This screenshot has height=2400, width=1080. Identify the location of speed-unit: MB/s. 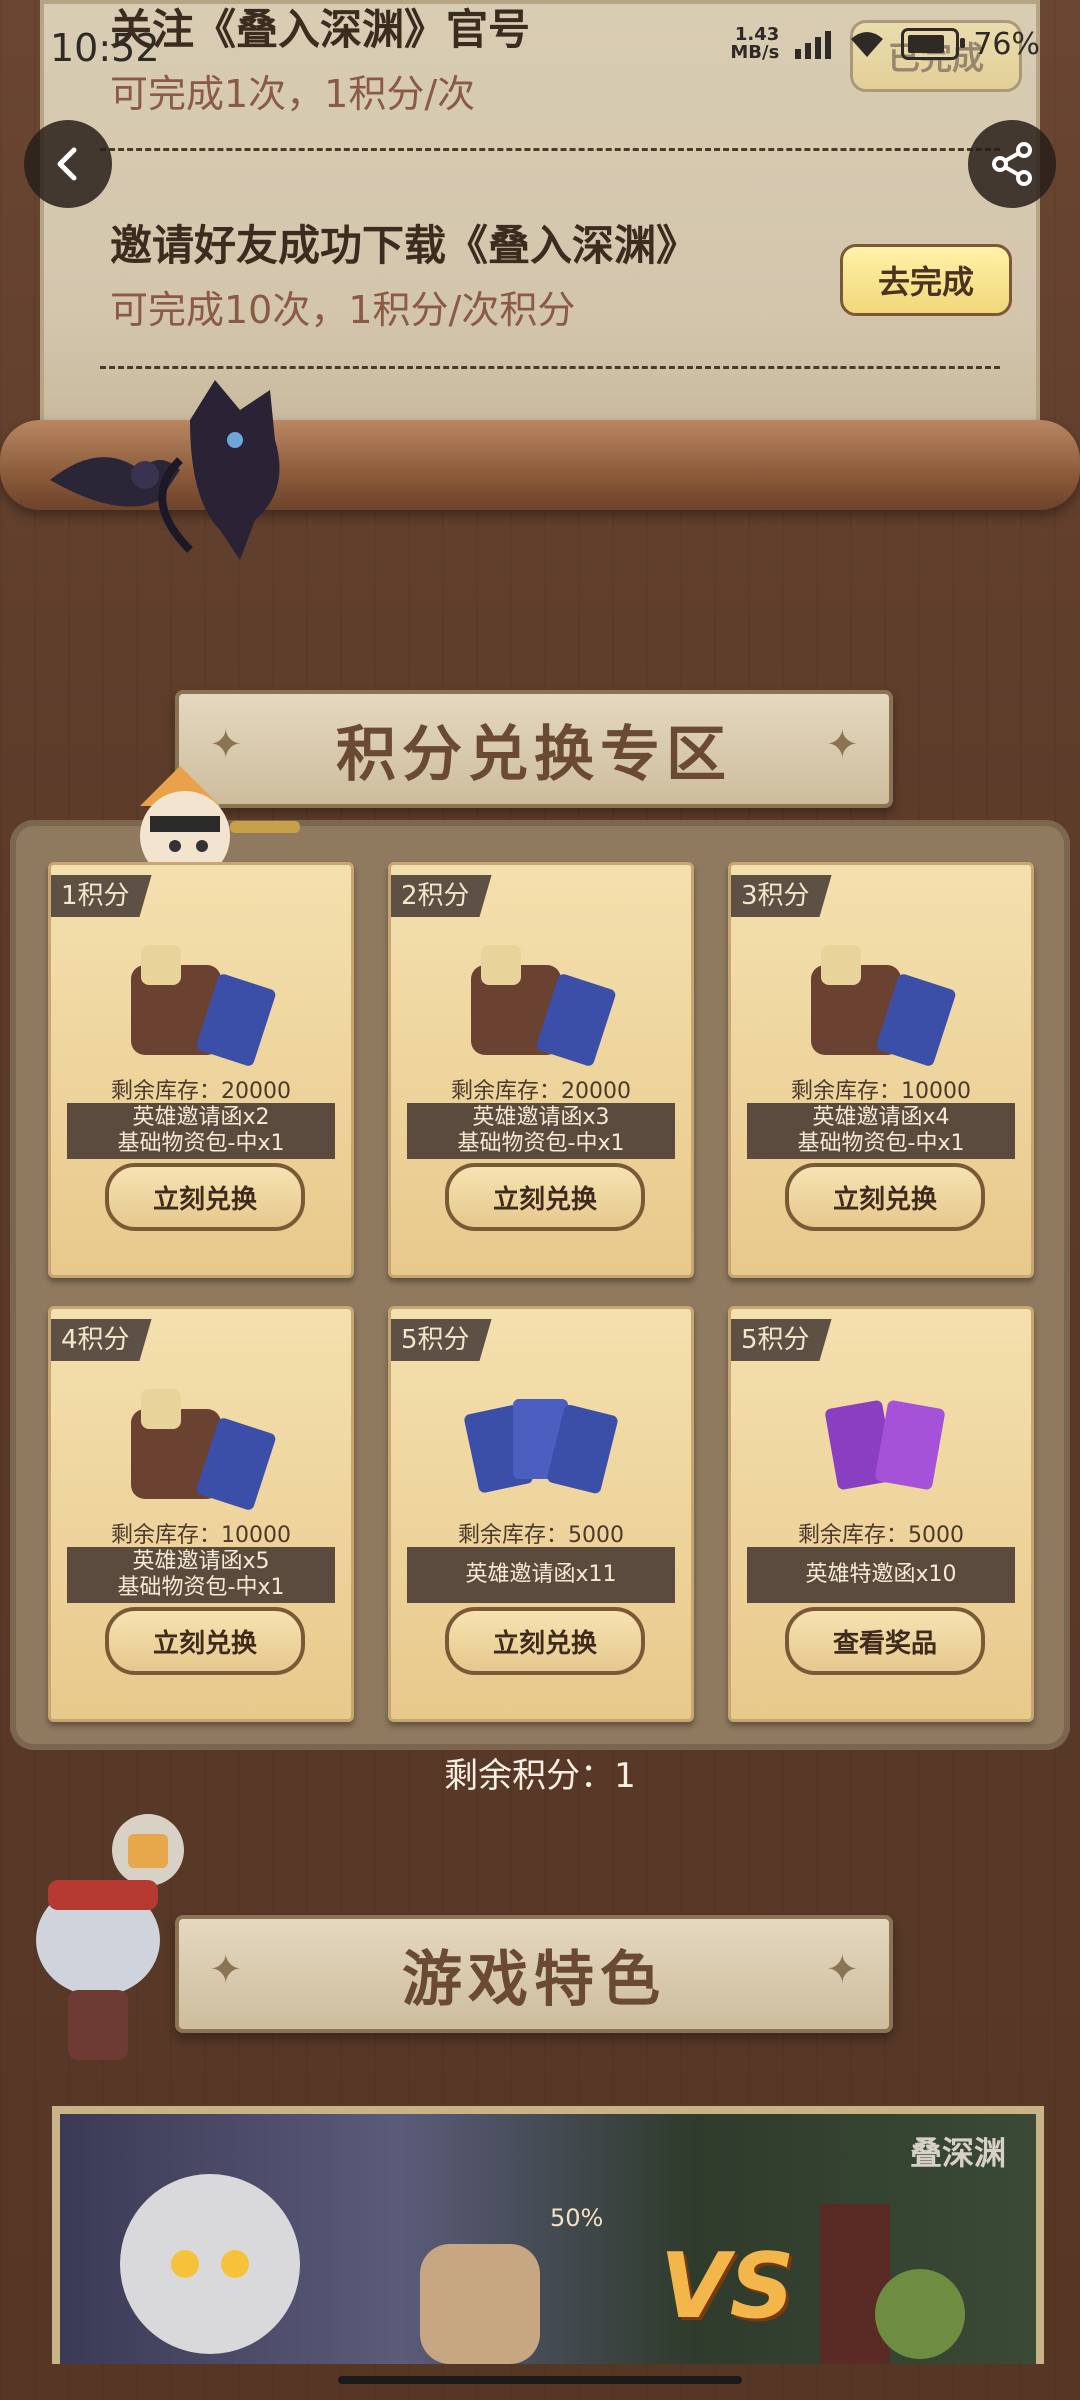
(755, 52).